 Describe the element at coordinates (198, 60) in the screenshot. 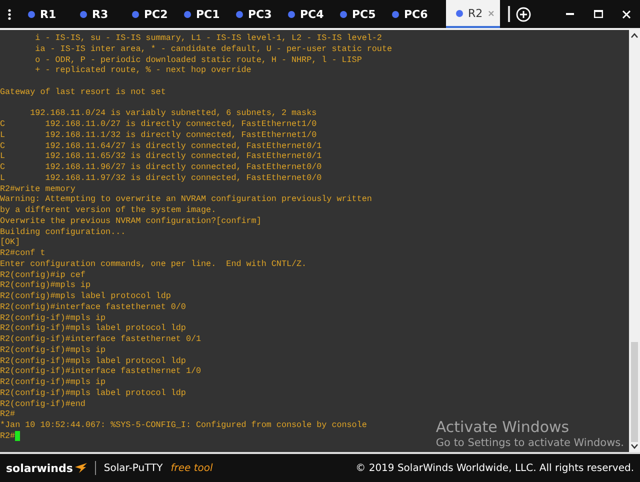

I see `terminal-line: o - ODR, P - periodic downloaded static route, H - NHRP, l - LISP` at that location.